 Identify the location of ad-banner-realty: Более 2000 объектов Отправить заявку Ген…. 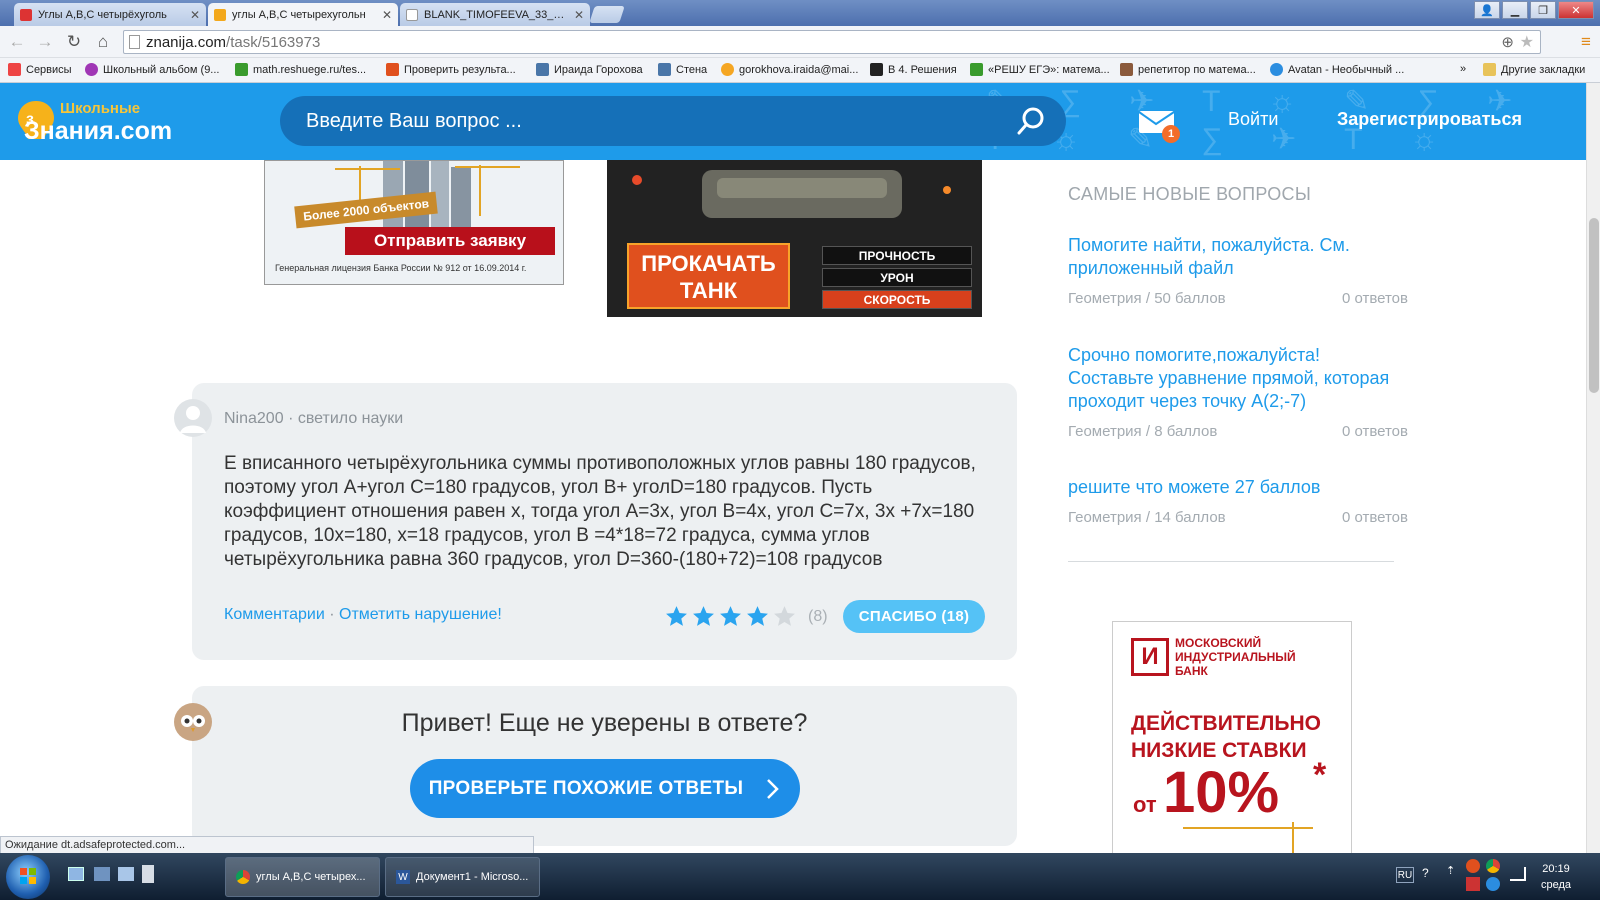
(414, 222).